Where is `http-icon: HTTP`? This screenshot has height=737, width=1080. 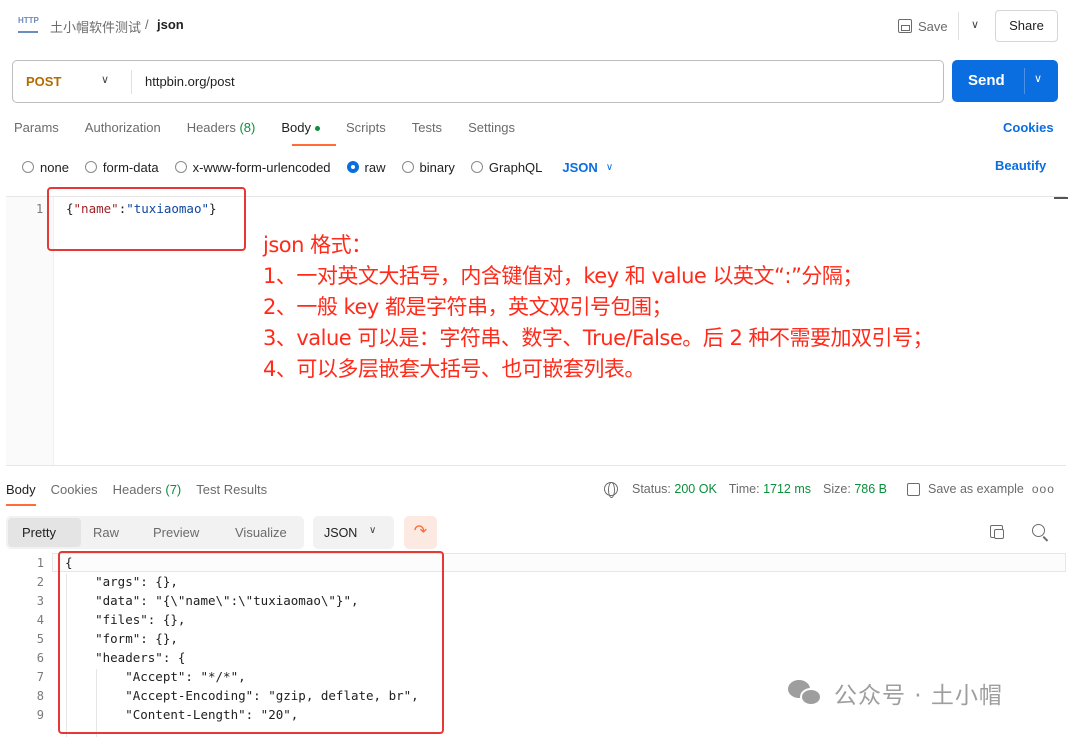 http-icon: HTTP is located at coordinates (28, 25).